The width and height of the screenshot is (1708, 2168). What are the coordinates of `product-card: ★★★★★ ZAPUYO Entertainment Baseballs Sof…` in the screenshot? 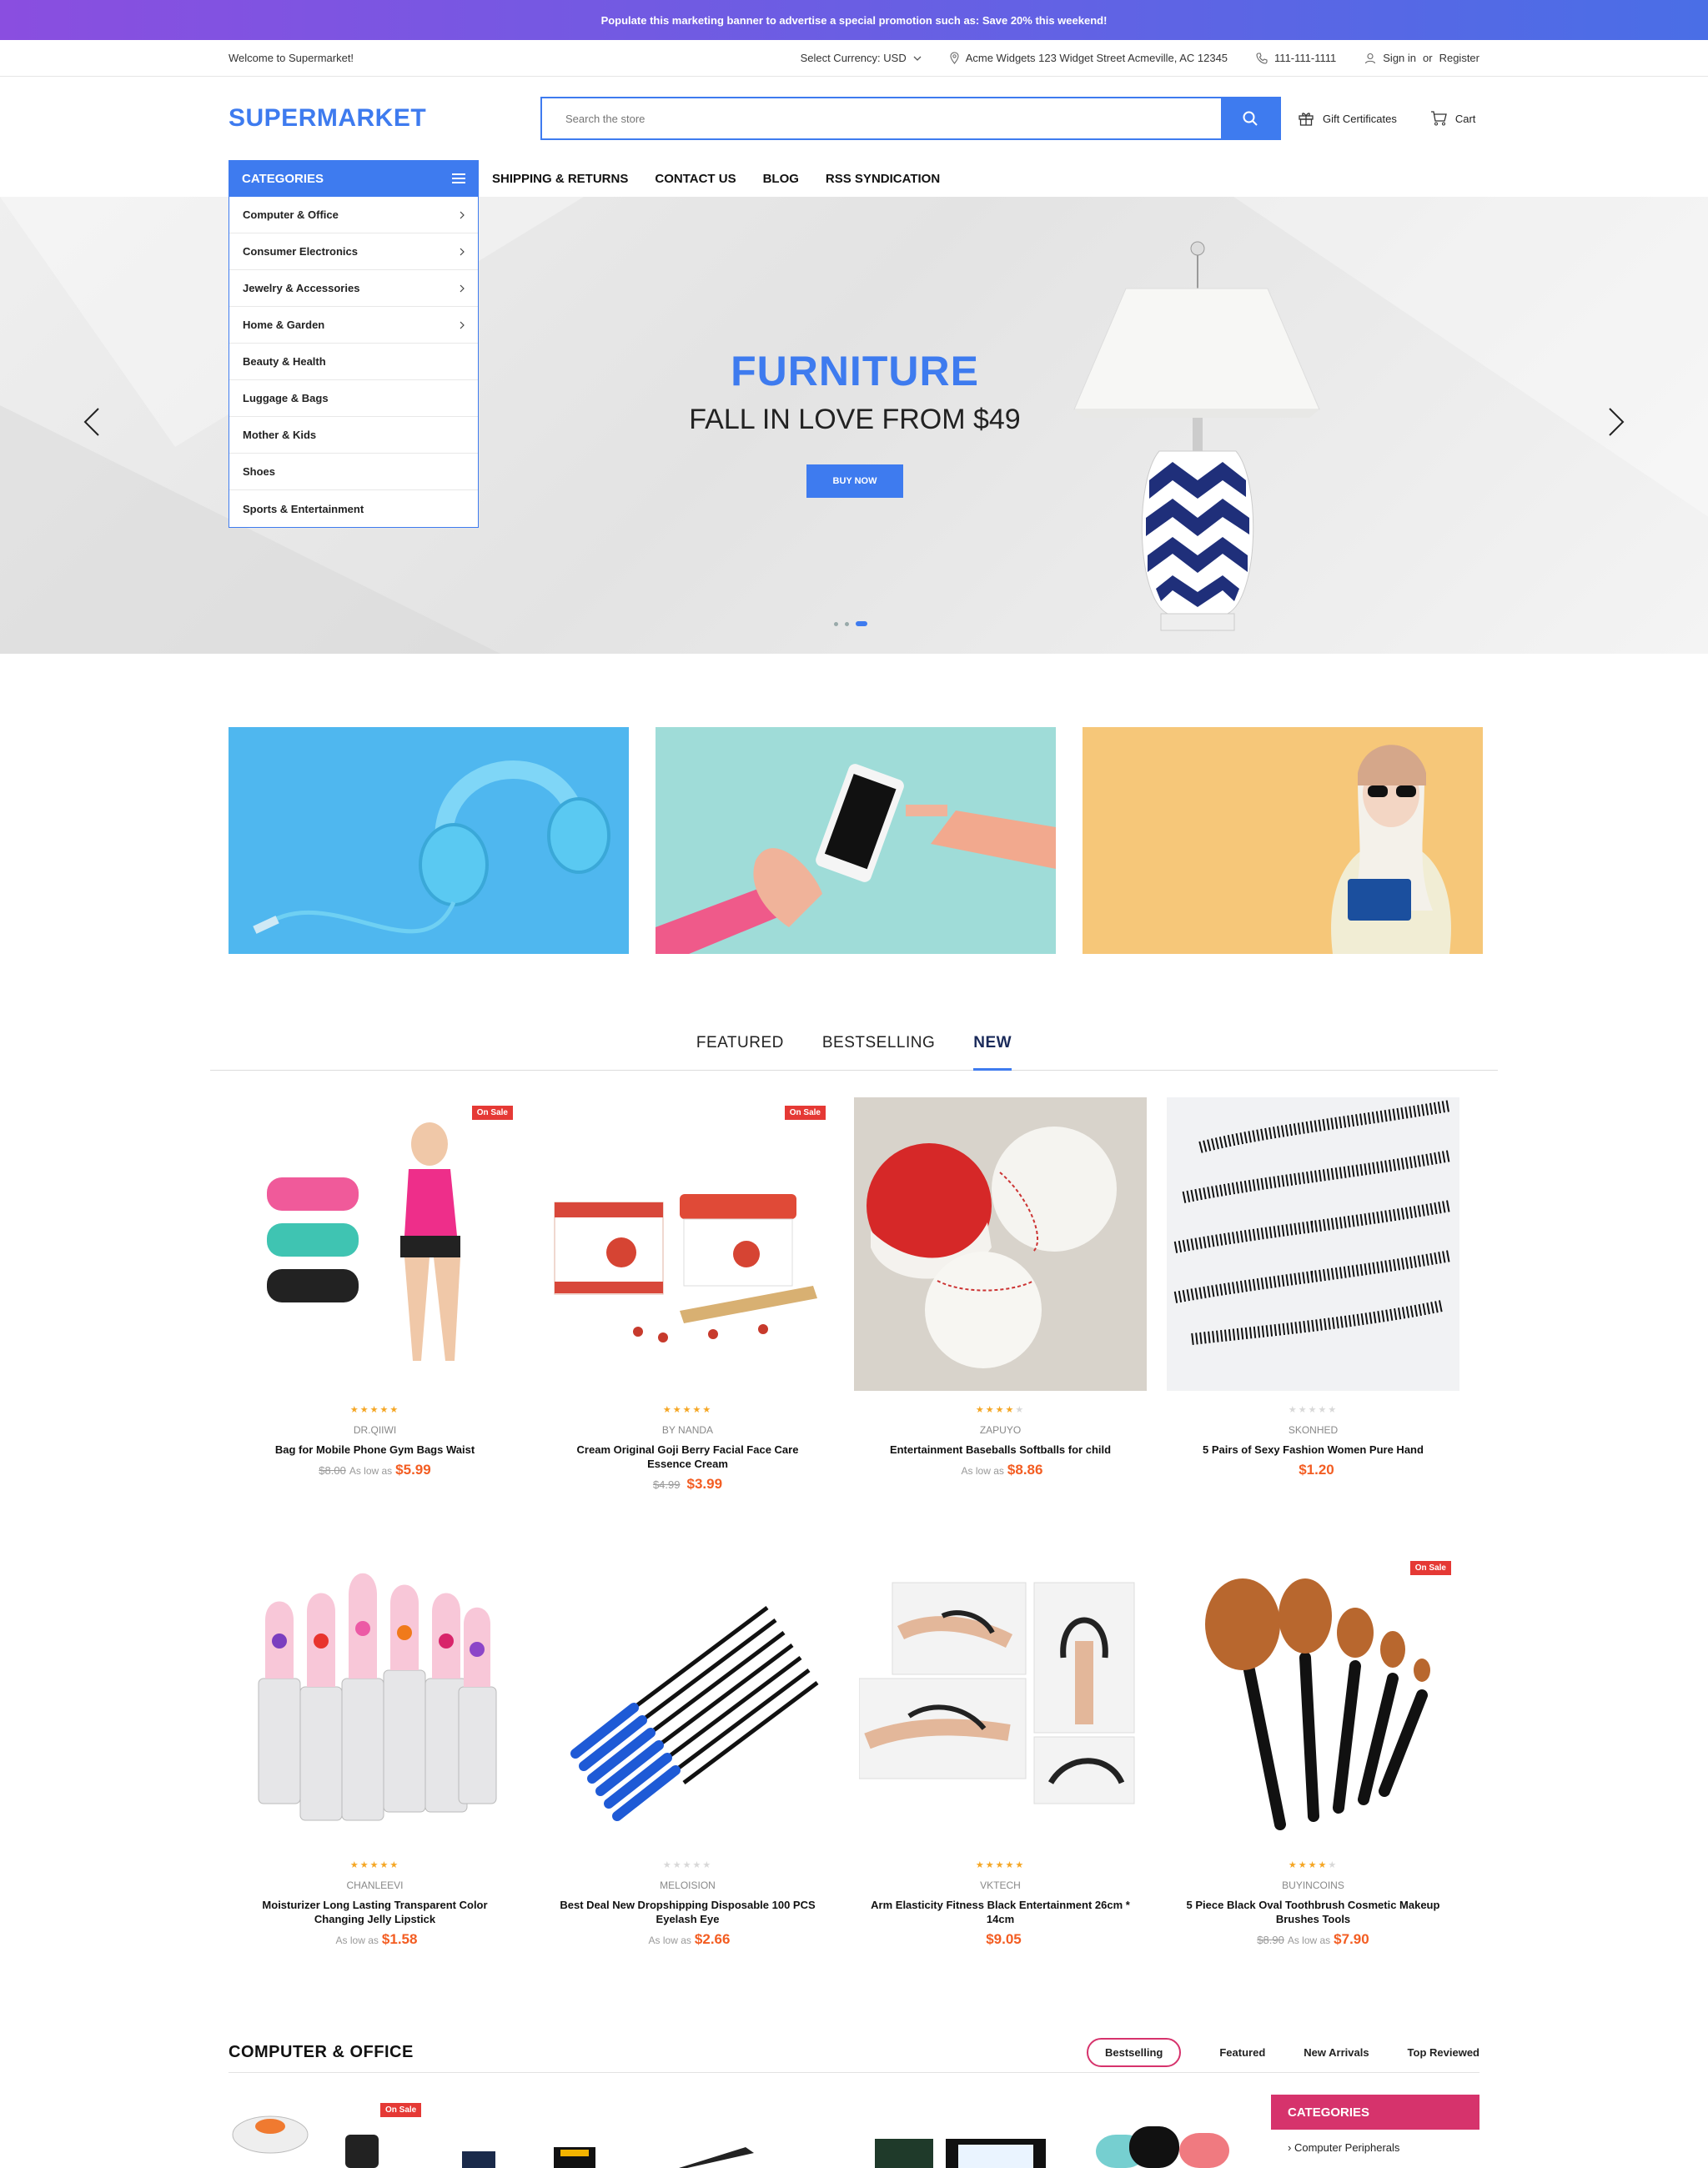 It's located at (1000, 1325).